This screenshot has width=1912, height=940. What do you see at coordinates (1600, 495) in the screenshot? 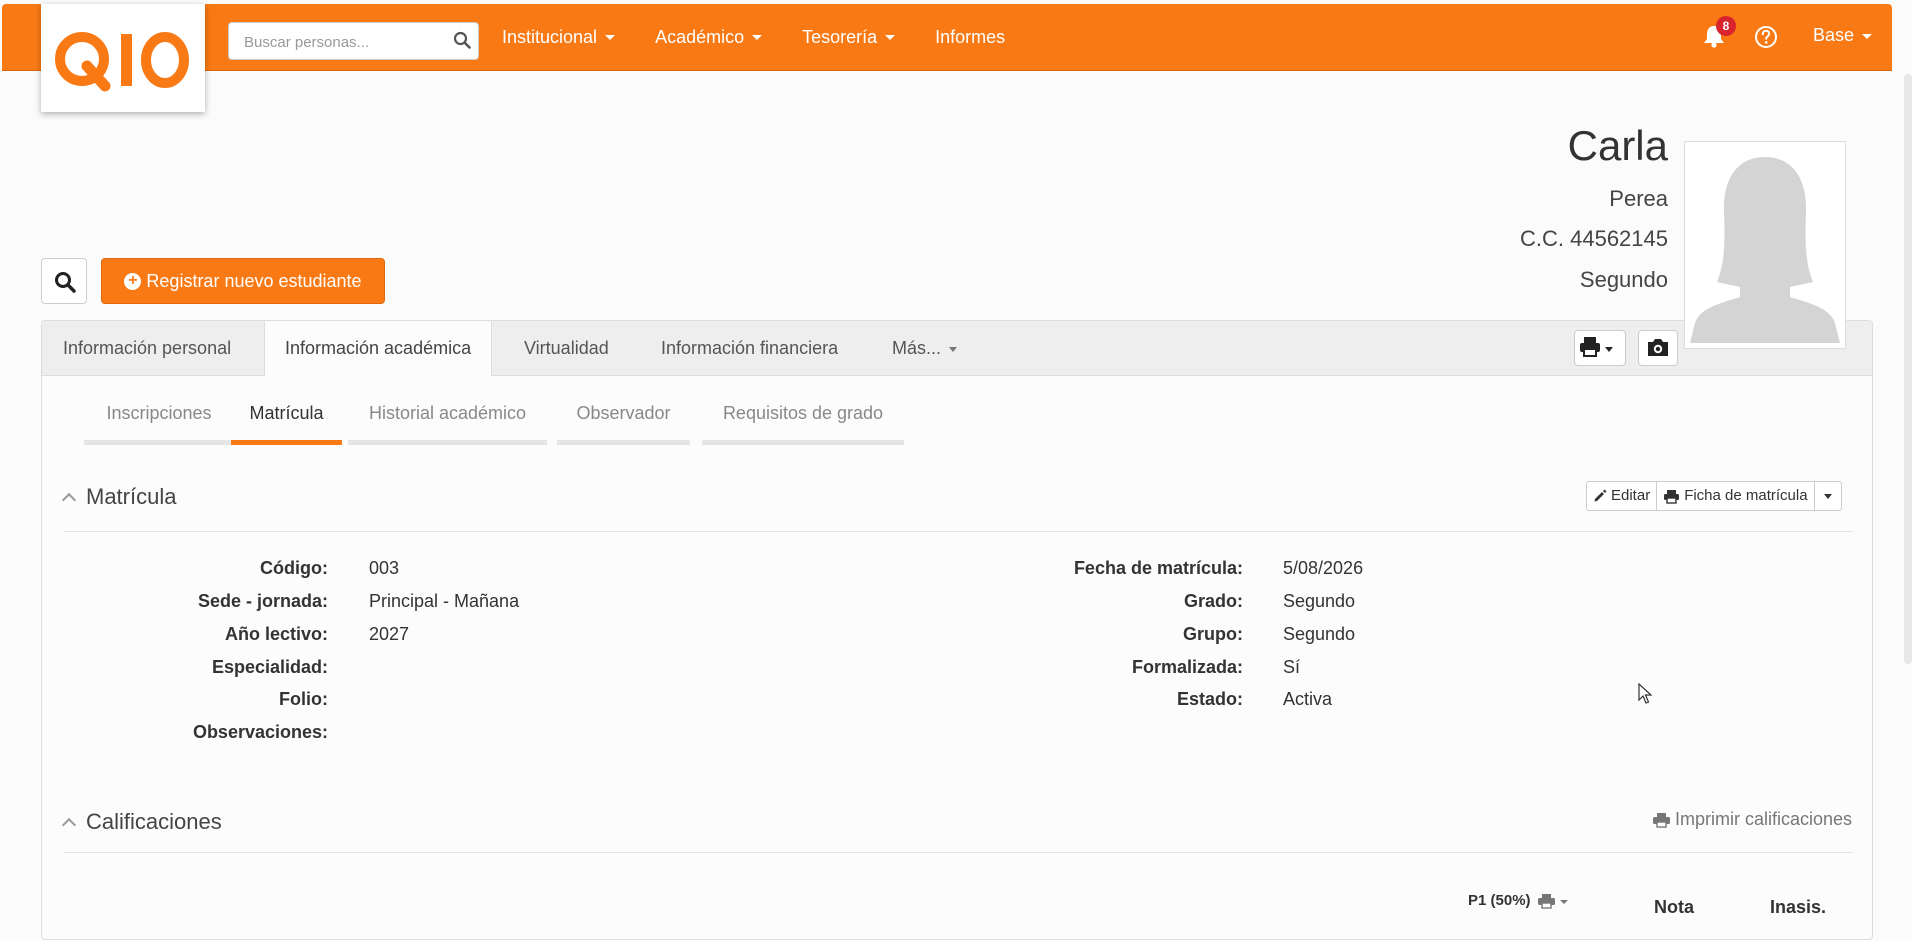
I see `pencil-icon` at bounding box center [1600, 495].